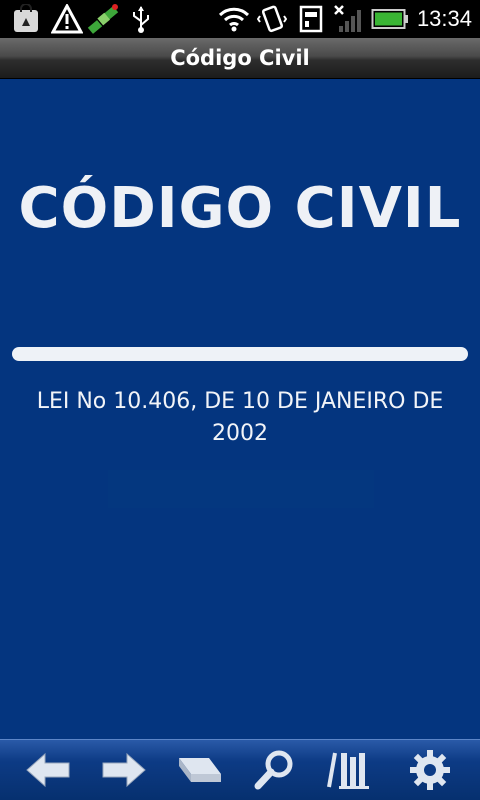 The image size is (480, 800). Describe the element at coordinates (234, 19) in the screenshot. I see `wifi-icon` at that location.